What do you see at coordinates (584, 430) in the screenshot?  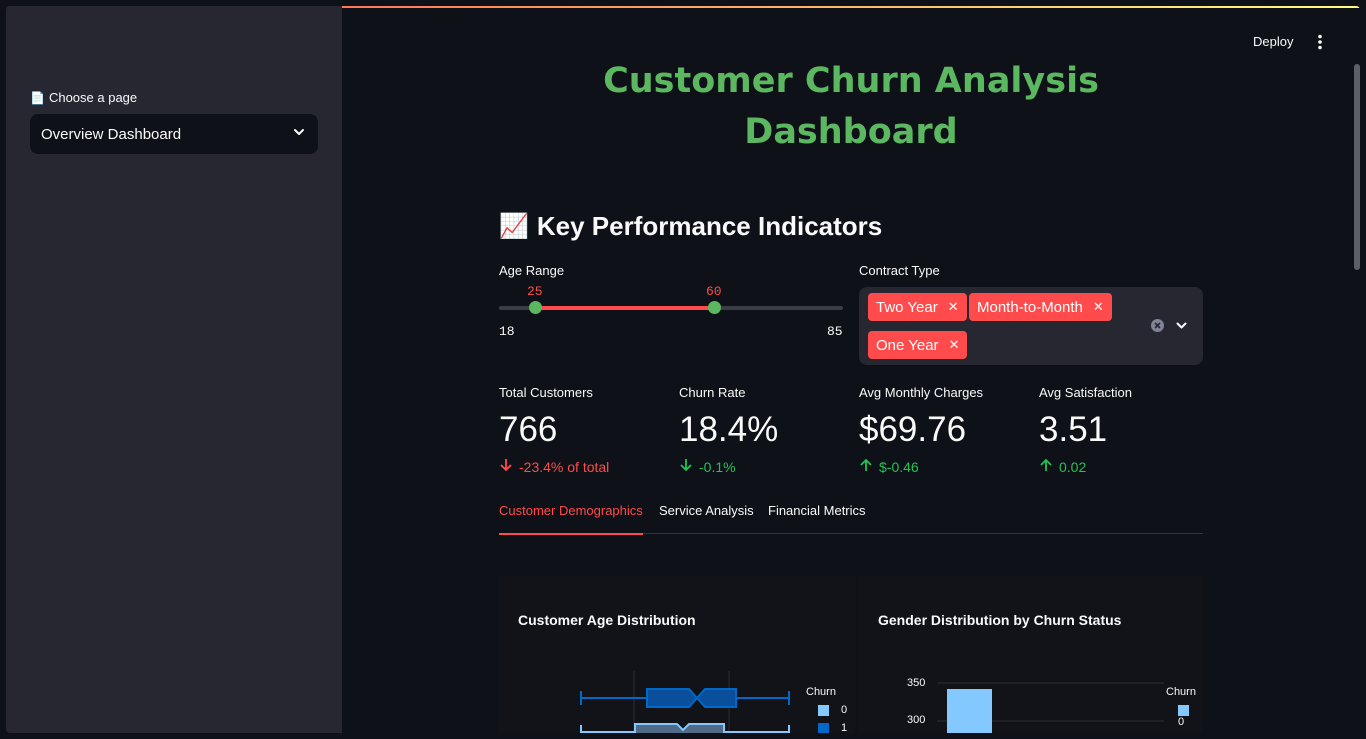 I see `metric-total-customers: Total Customers 766 -23.4% of total` at bounding box center [584, 430].